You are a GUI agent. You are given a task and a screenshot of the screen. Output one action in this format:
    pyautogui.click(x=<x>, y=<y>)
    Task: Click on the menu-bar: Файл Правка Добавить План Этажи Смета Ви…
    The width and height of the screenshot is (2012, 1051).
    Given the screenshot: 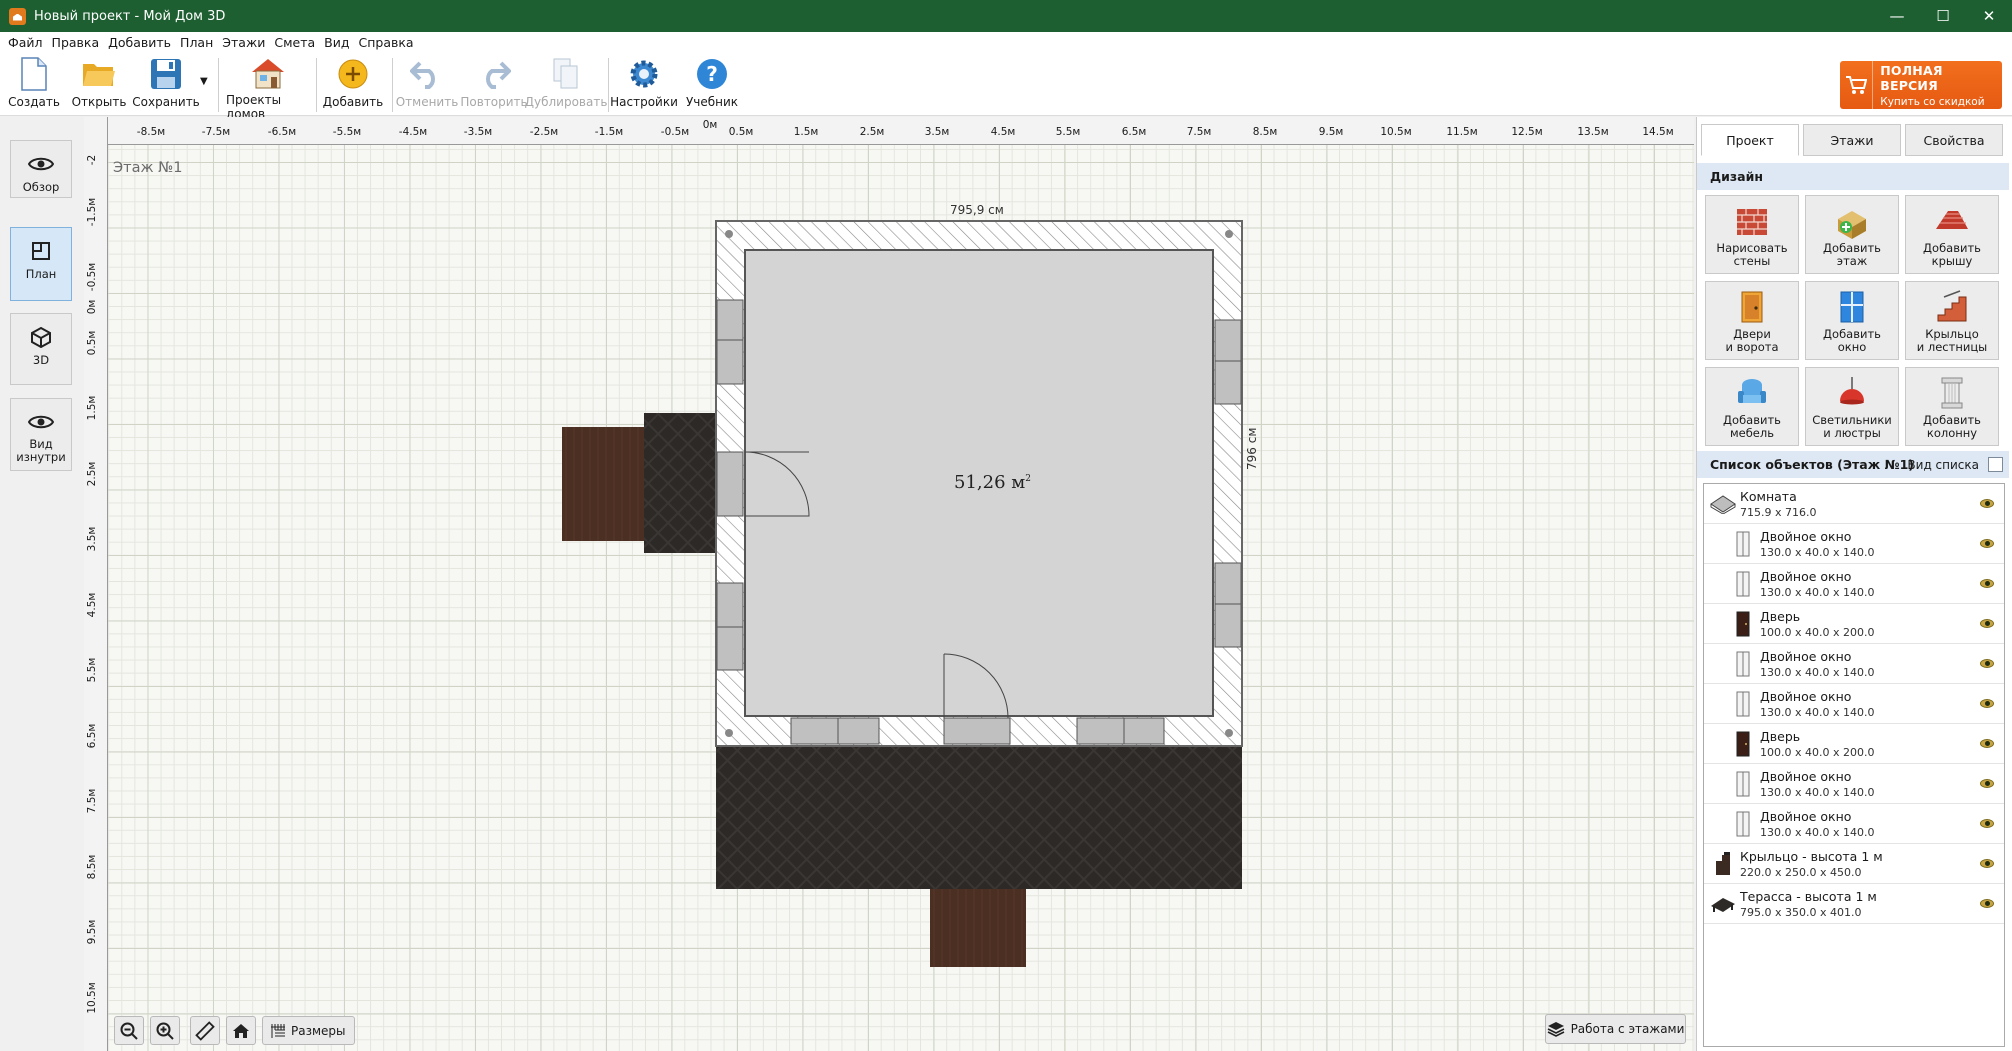 What is the action you would take?
    pyautogui.click(x=1006, y=42)
    